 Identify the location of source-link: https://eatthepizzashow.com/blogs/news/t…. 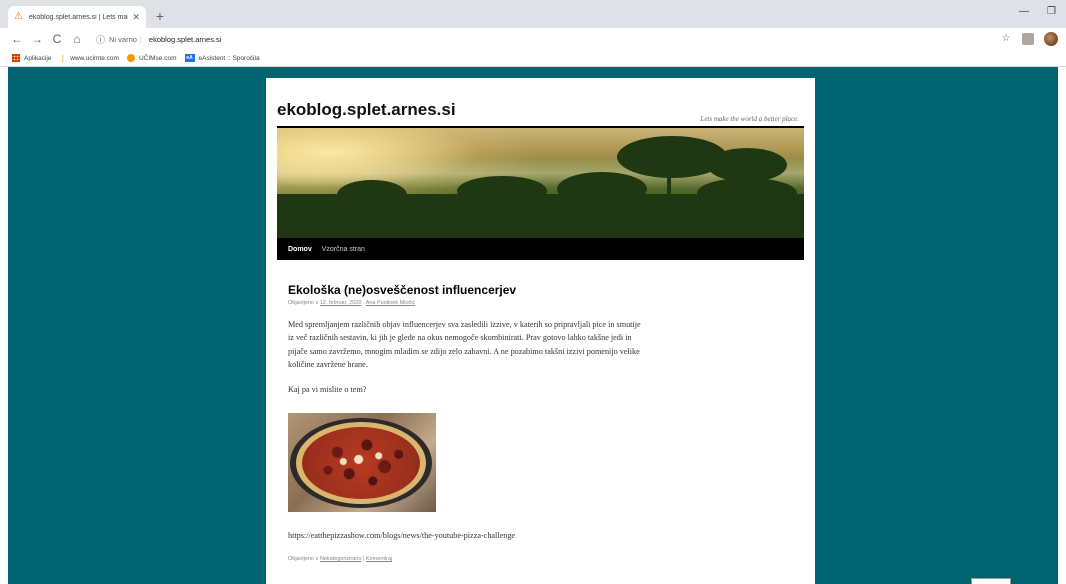
(401, 535).